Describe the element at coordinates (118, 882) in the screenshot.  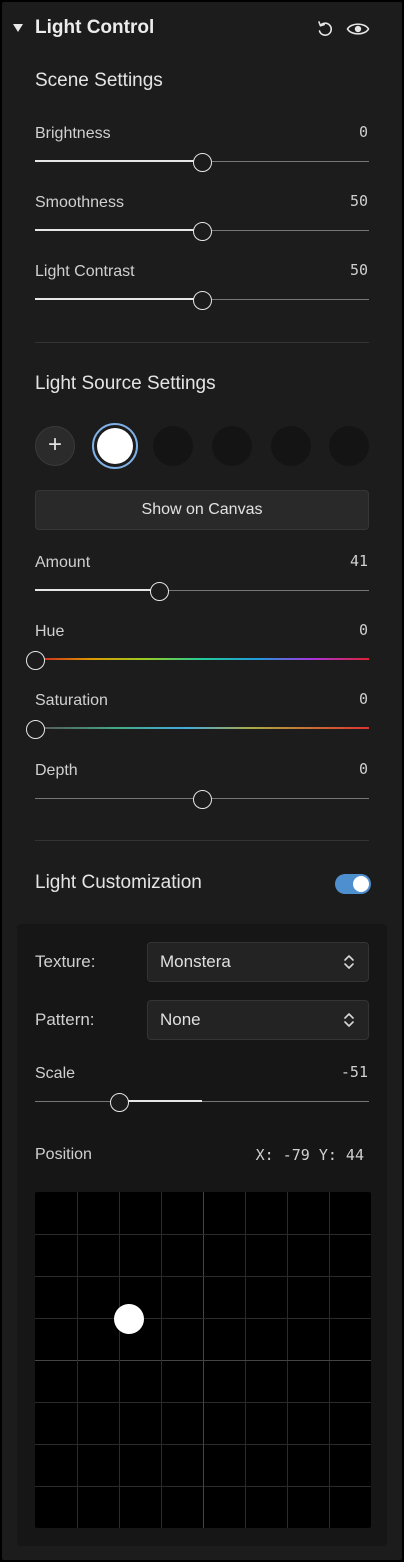
I see `light-customization-title: Light Customization` at that location.